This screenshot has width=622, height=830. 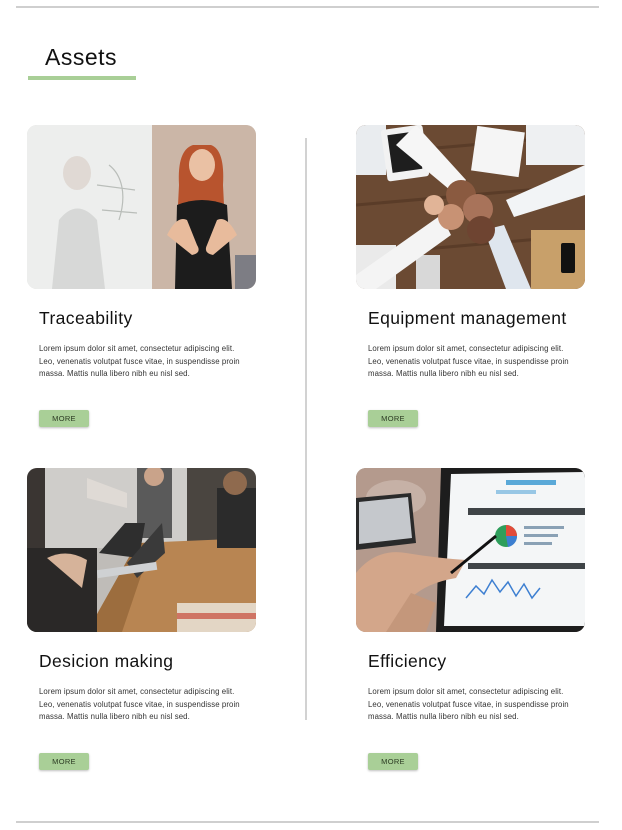 I want to click on top-rule, so click(x=307, y=7).